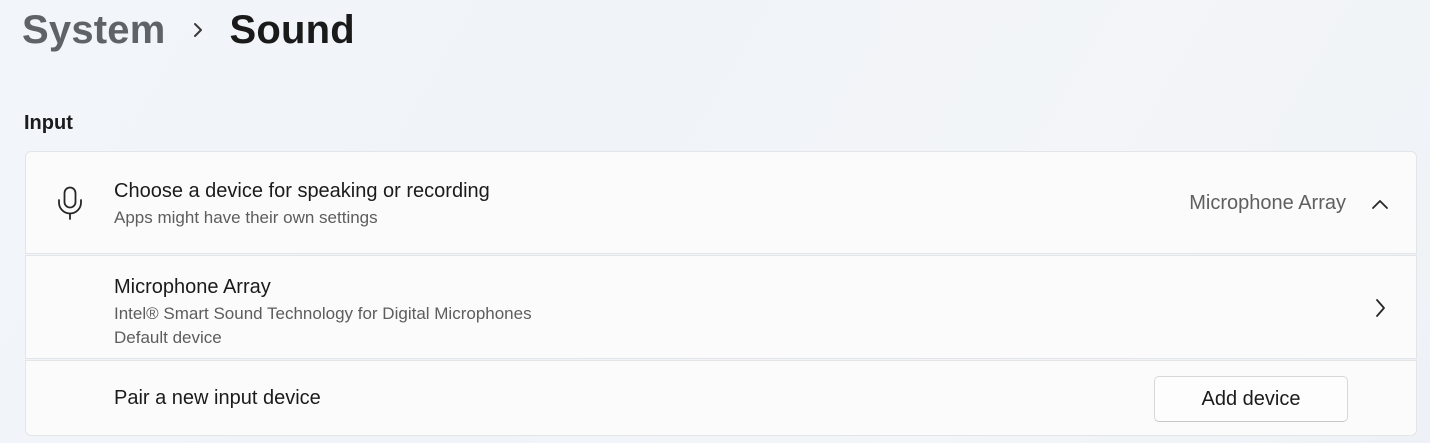 The image size is (1430, 443). Describe the element at coordinates (1251, 399) in the screenshot. I see `add-device-button: Add device` at that location.